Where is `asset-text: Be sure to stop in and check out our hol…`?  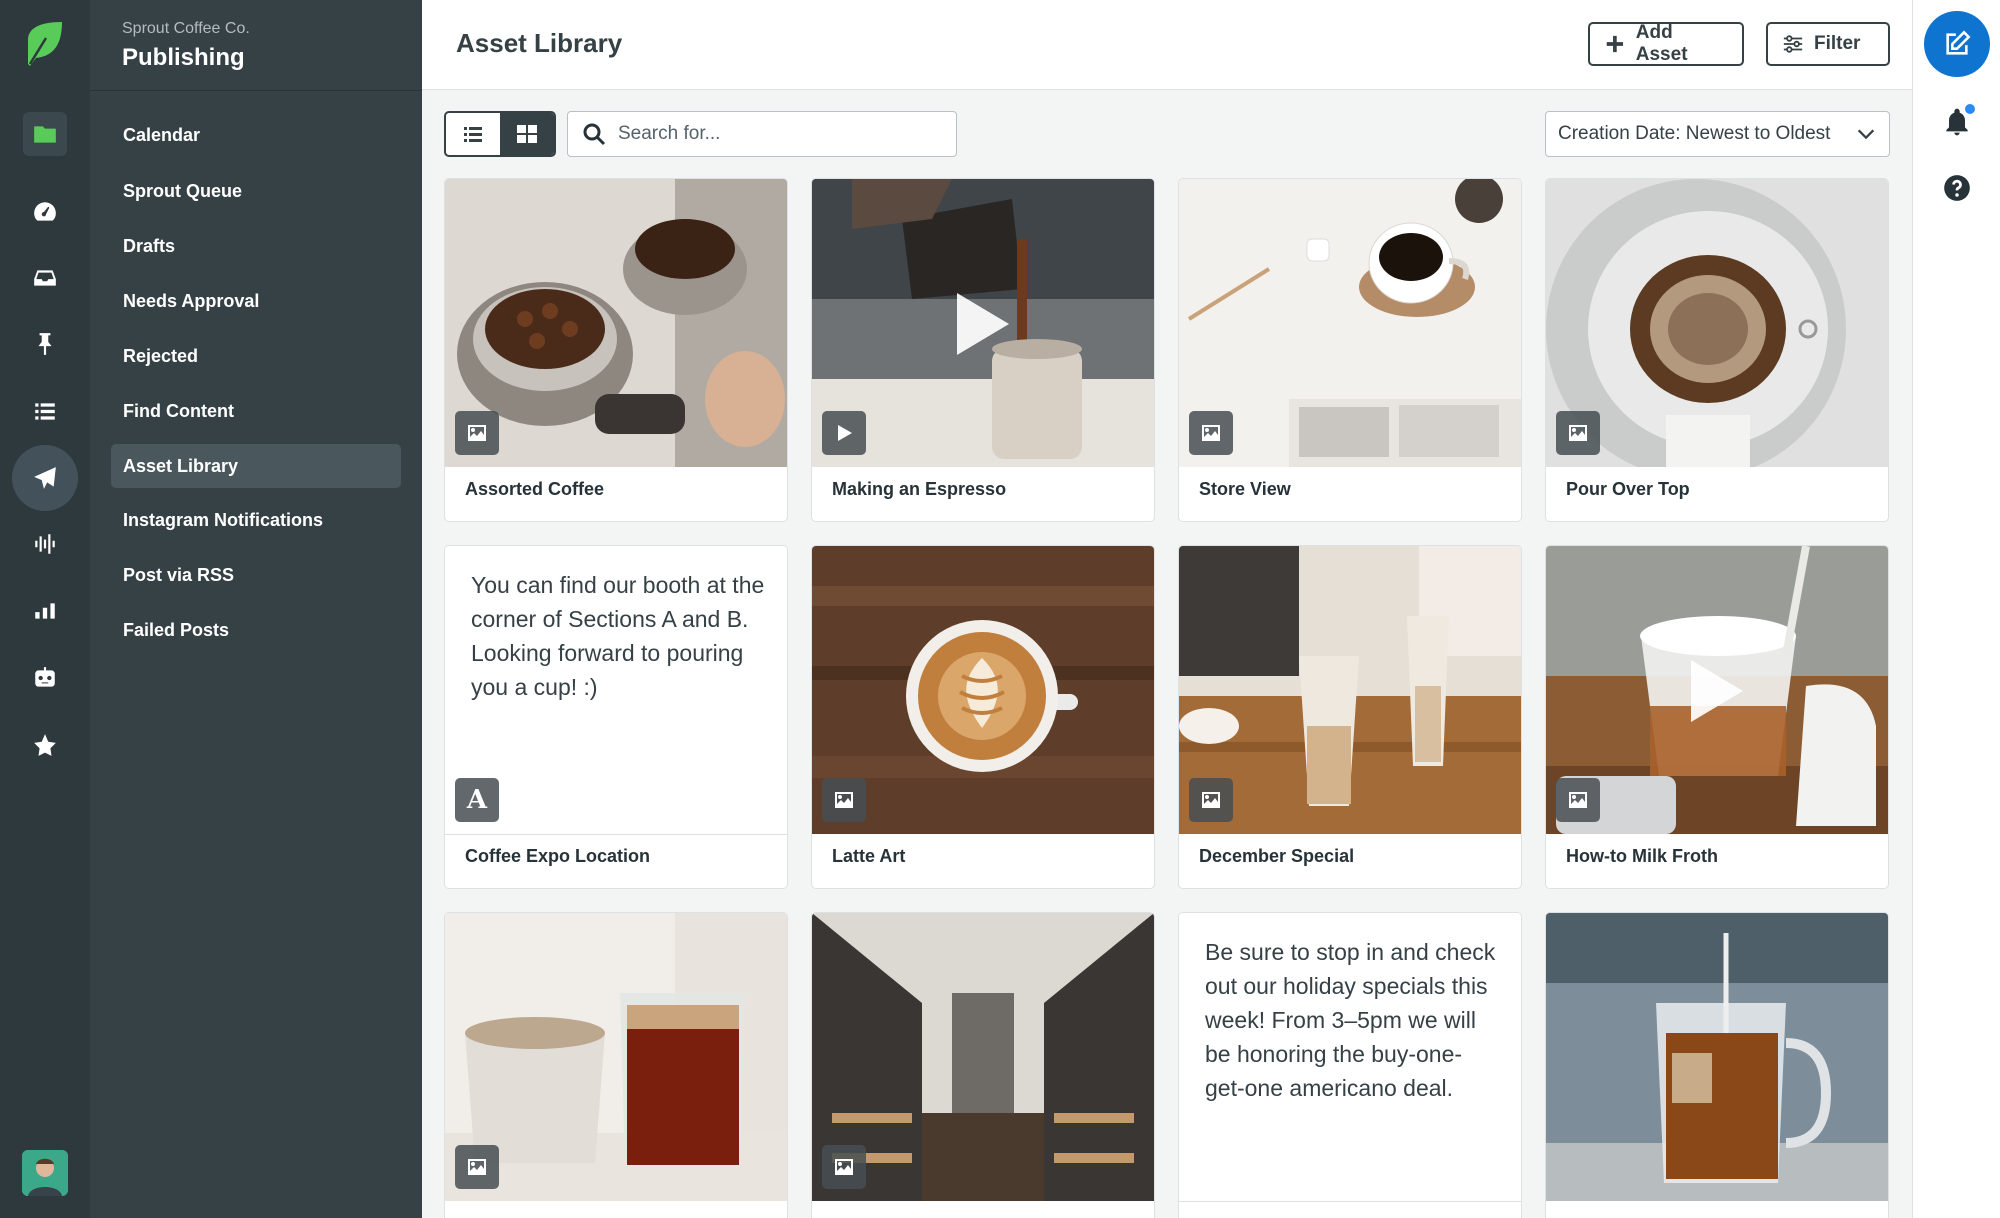
asset-text: Be sure to stop in and check out our hol… is located at coordinates (1350, 1020).